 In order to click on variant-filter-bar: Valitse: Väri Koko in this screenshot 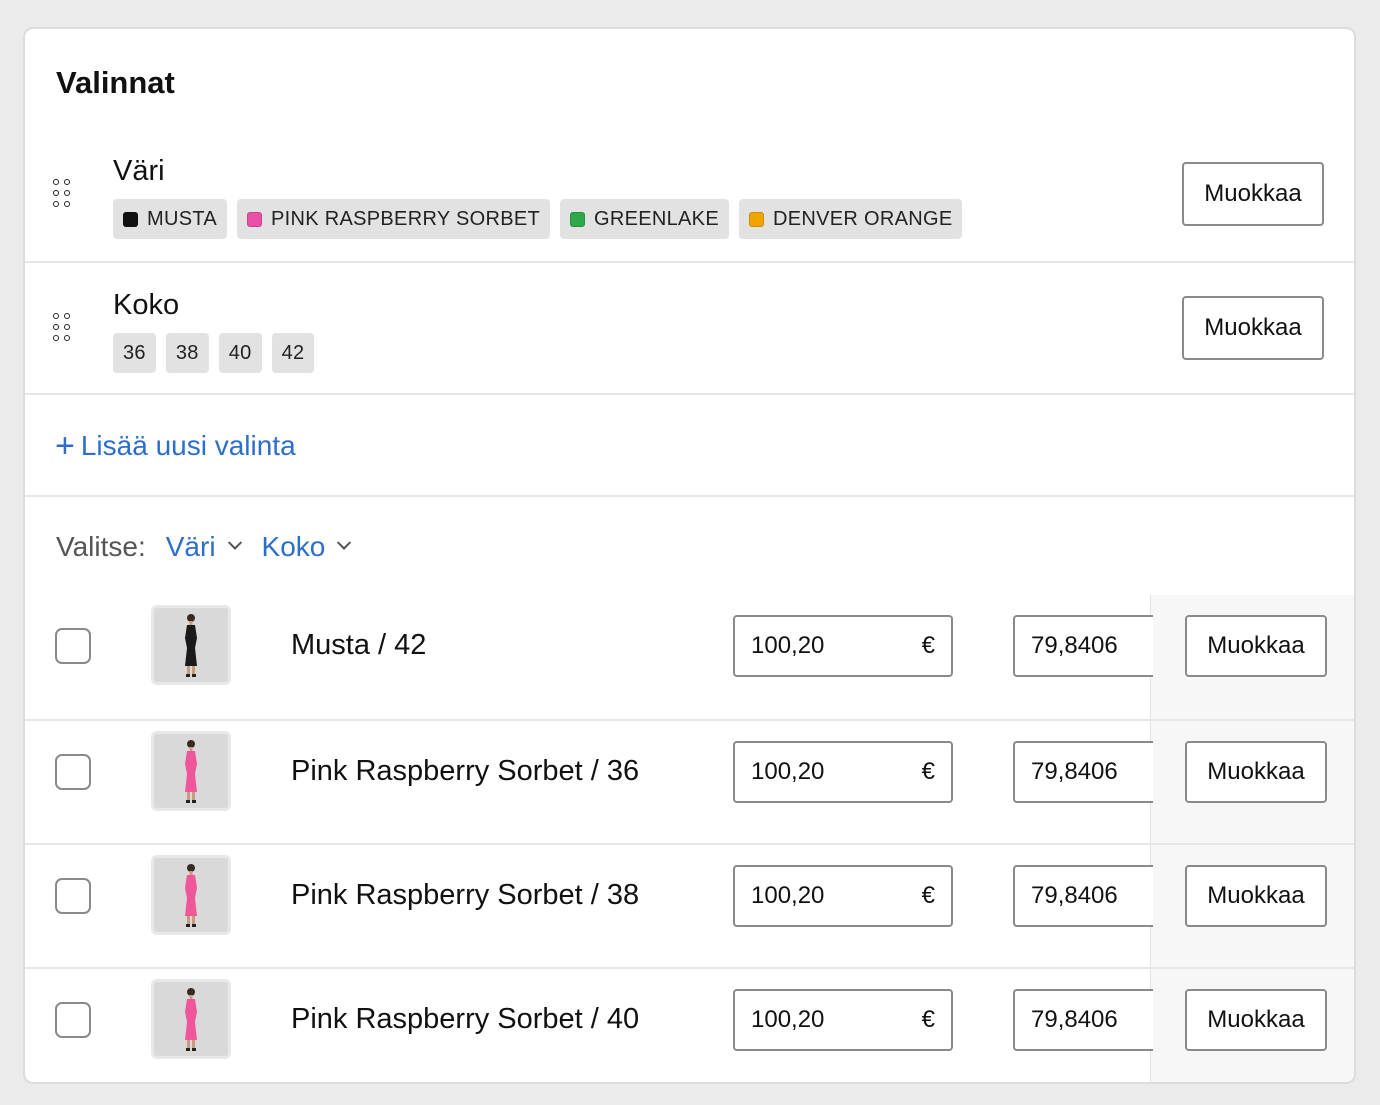, I will do `click(213, 547)`.